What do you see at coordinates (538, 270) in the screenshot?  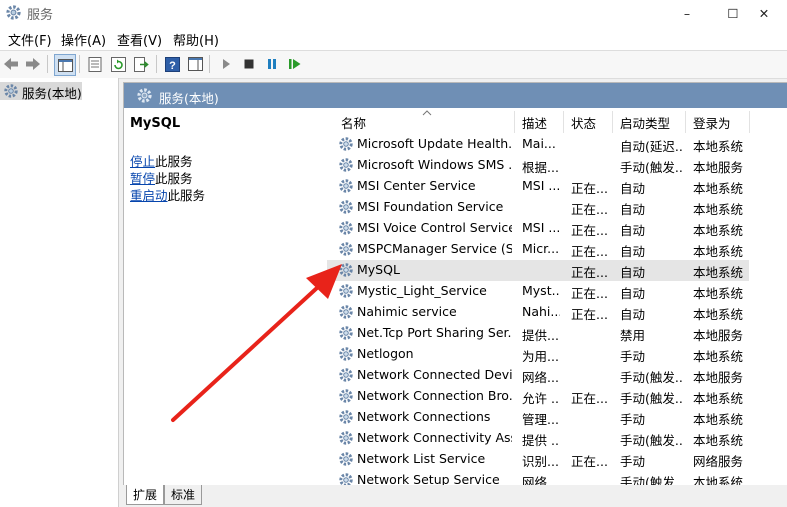 I see `table-row: MySQL 正在... 自动 本地系统` at bounding box center [538, 270].